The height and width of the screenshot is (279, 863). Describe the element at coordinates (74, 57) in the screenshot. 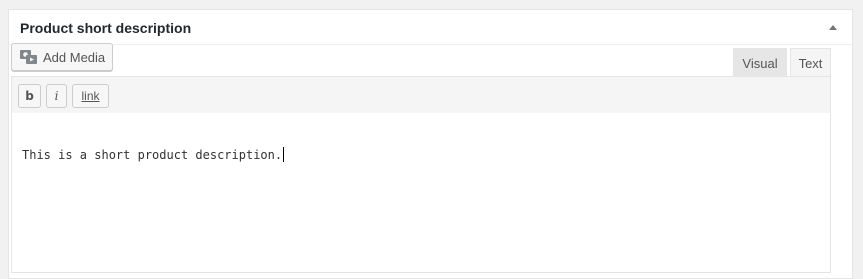

I see `add-media-label: Add Media` at that location.